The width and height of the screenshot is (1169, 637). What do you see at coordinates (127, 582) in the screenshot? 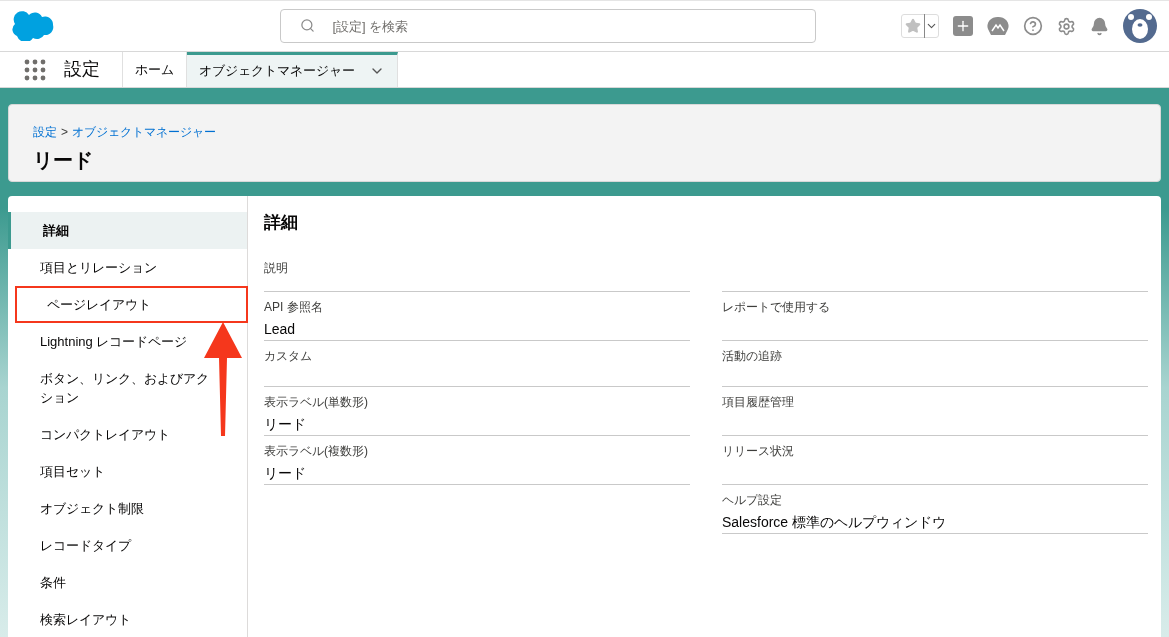
I see `sidebar-item: 条件` at bounding box center [127, 582].